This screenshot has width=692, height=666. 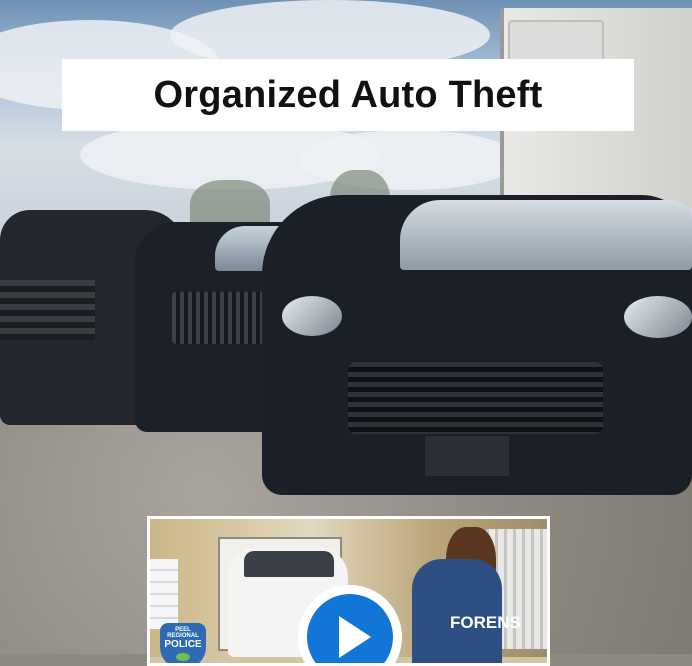 I want to click on title-banner: Organized Auto Theft, so click(x=348, y=95).